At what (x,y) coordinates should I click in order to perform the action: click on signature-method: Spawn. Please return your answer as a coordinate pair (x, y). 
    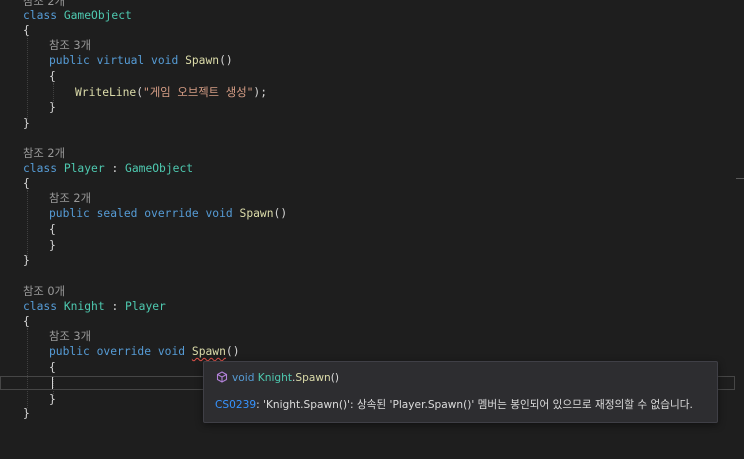
    Looking at the image, I should click on (313, 378).